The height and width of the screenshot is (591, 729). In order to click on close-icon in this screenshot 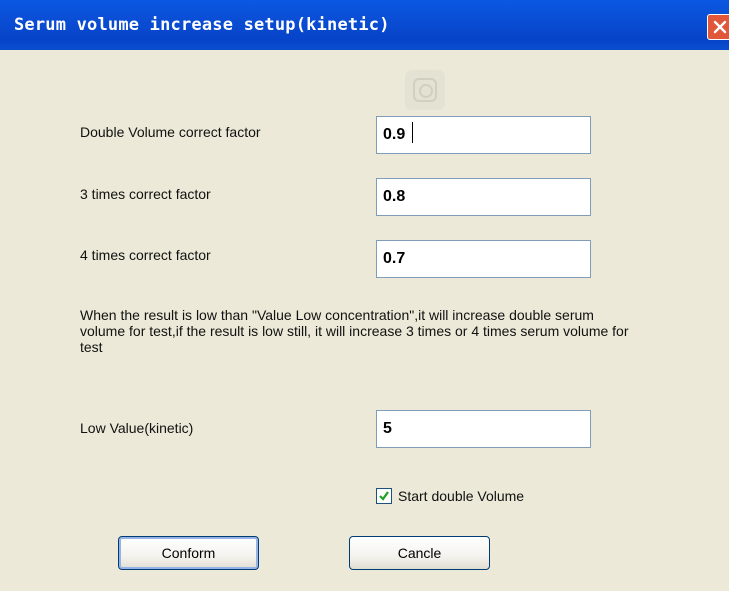, I will do `click(720, 27)`.